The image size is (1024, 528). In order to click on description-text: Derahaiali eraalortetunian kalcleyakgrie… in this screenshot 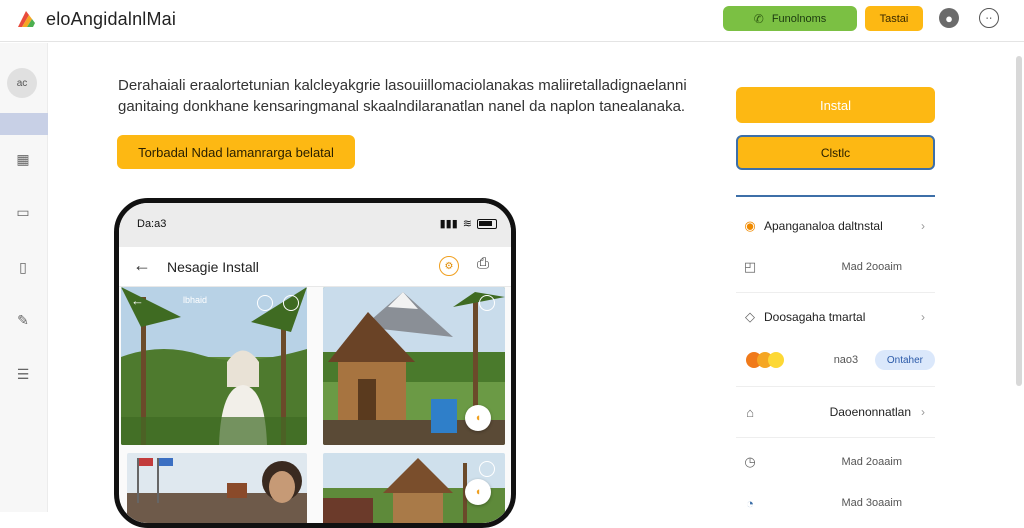, I will do `click(402, 96)`.